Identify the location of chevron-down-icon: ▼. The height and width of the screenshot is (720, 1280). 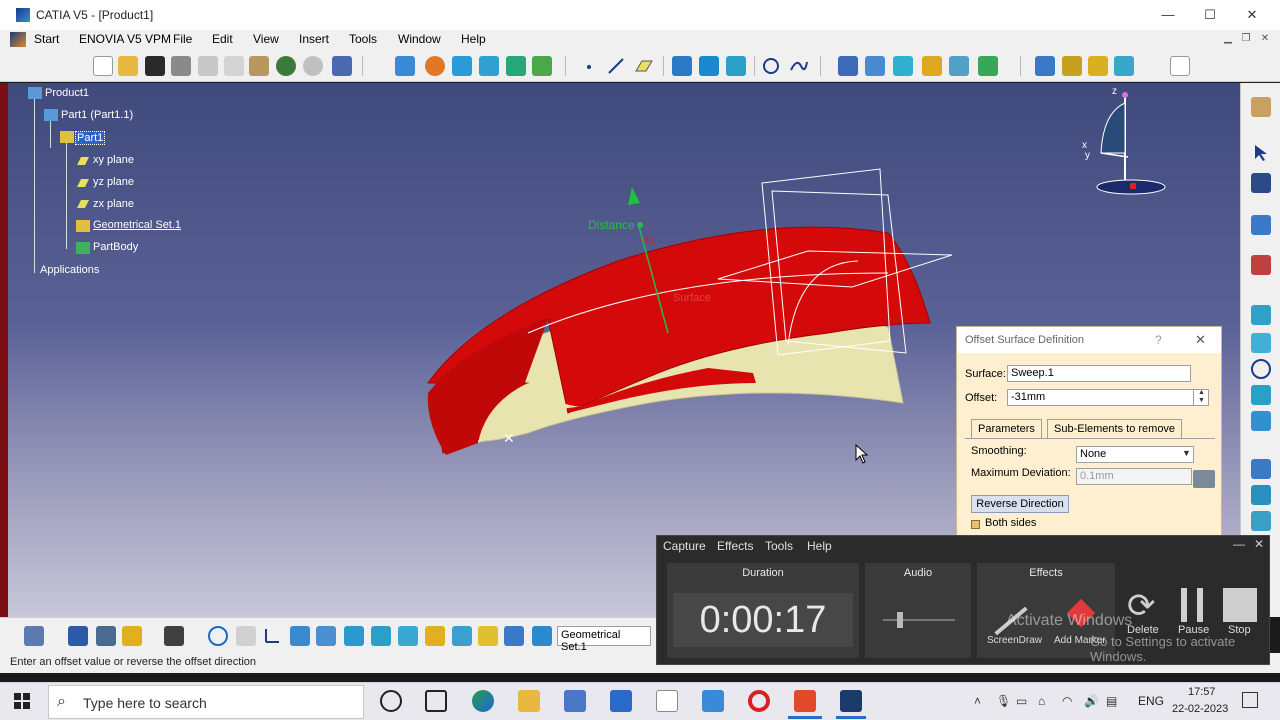
(1186, 453).